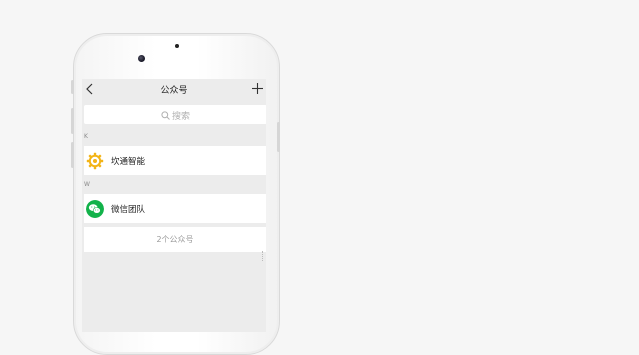 The image size is (639, 355). I want to click on account-count-footer: 2个公众号, so click(175, 239).